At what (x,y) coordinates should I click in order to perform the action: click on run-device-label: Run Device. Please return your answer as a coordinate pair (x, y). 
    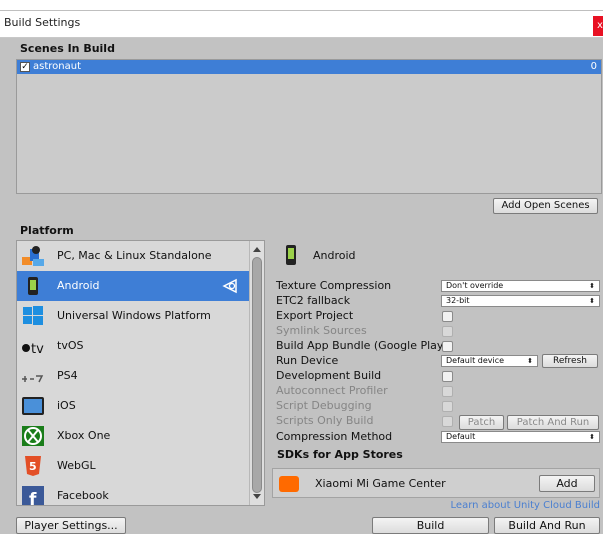
    Looking at the image, I should click on (307, 360).